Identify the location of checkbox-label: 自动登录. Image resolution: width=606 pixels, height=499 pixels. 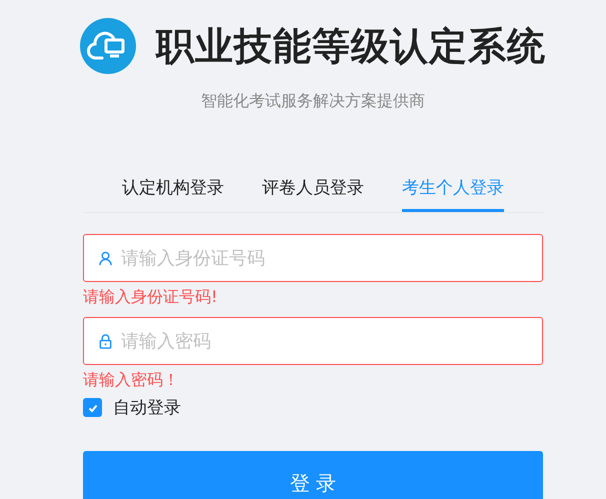
(147, 408).